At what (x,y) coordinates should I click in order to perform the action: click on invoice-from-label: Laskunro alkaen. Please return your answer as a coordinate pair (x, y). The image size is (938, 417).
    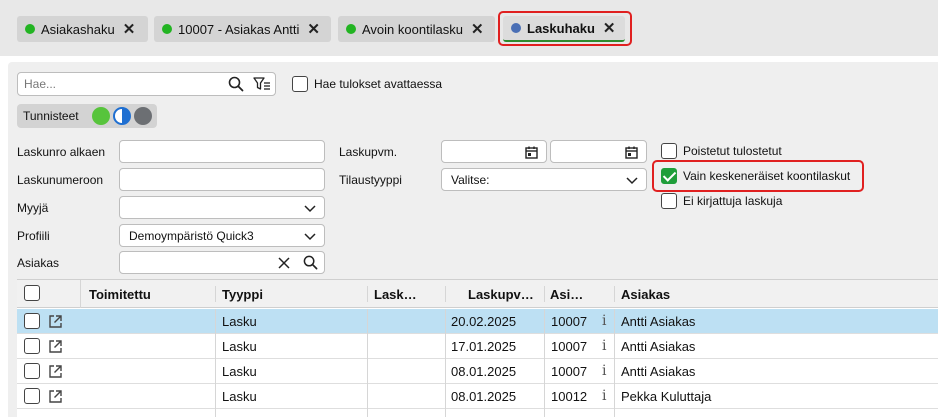
    Looking at the image, I should click on (61, 152).